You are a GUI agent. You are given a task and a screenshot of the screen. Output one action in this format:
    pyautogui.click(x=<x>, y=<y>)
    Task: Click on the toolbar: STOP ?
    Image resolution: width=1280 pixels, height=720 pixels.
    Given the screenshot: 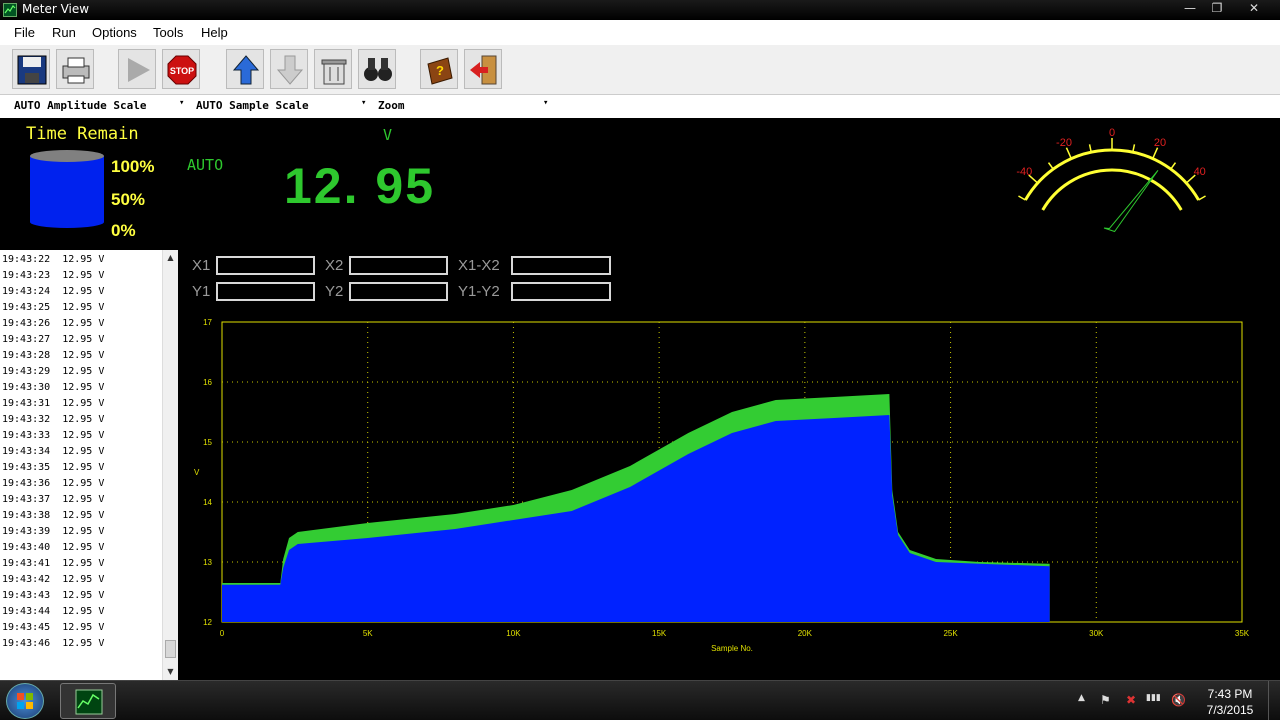 What is the action you would take?
    pyautogui.click(x=640, y=70)
    